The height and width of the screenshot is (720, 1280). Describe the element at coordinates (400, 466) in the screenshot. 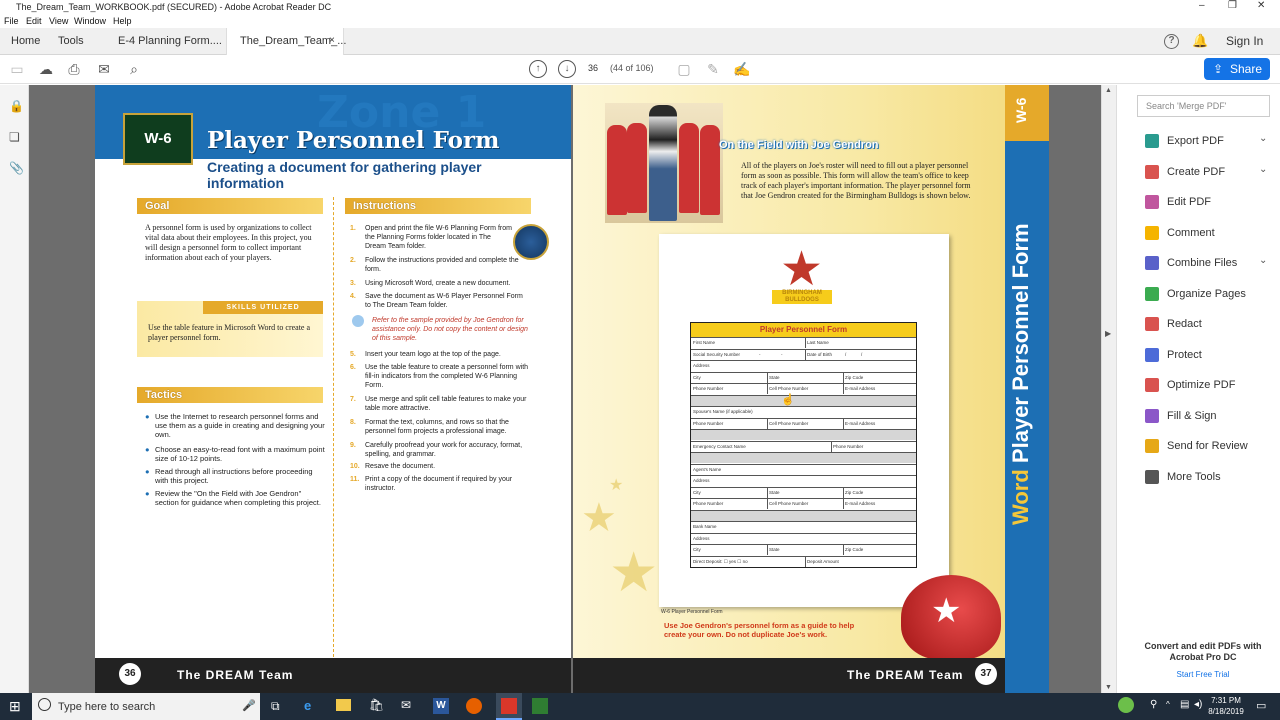

I see `instruction-text: Resave the document.` at that location.